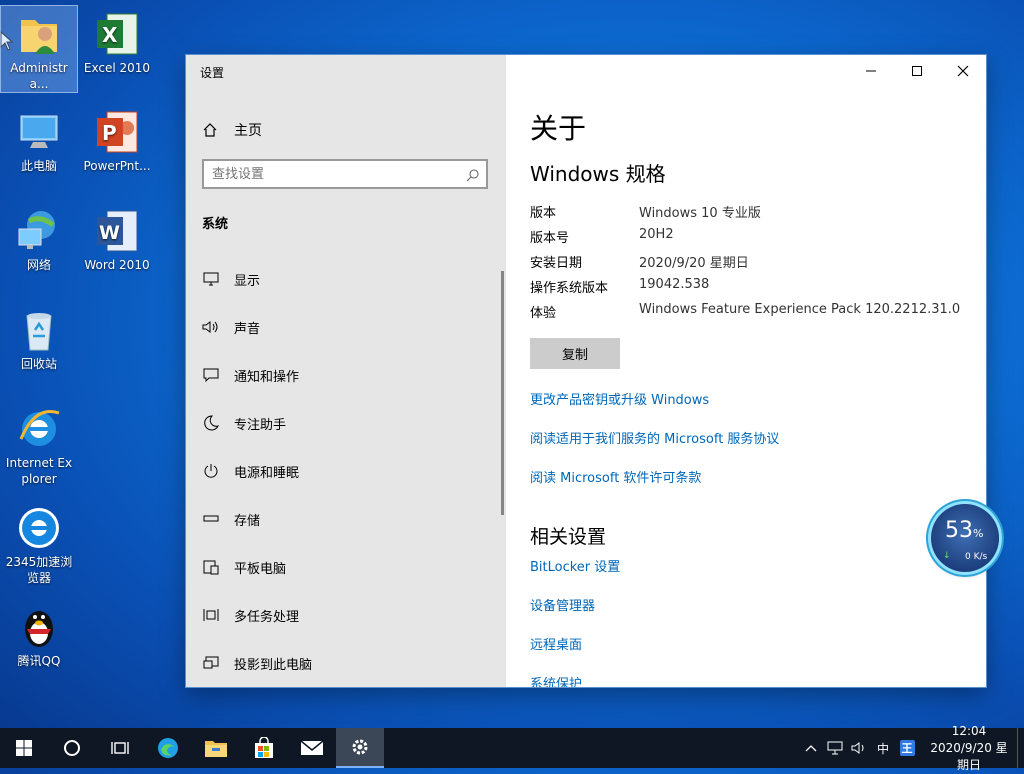 The height and width of the screenshot is (774, 1024). What do you see at coordinates (117, 238) in the screenshot?
I see `desktop-icon-word: W Word 2010` at bounding box center [117, 238].